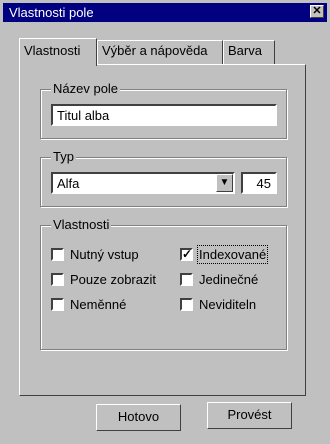  What do you see at coordinates (249, 415) in the screenshot?
I see `apply-button: Provést` at bounding box center [249, 415].